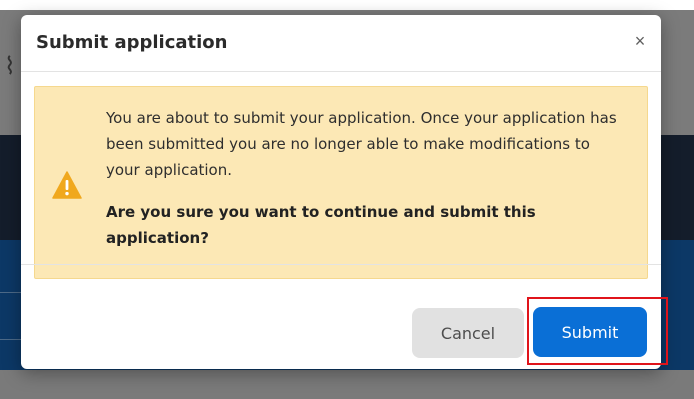  Describe the element at coordinates (10, 66) in the screenshot. I see `background-logo-fragment: ⌇` at that location.